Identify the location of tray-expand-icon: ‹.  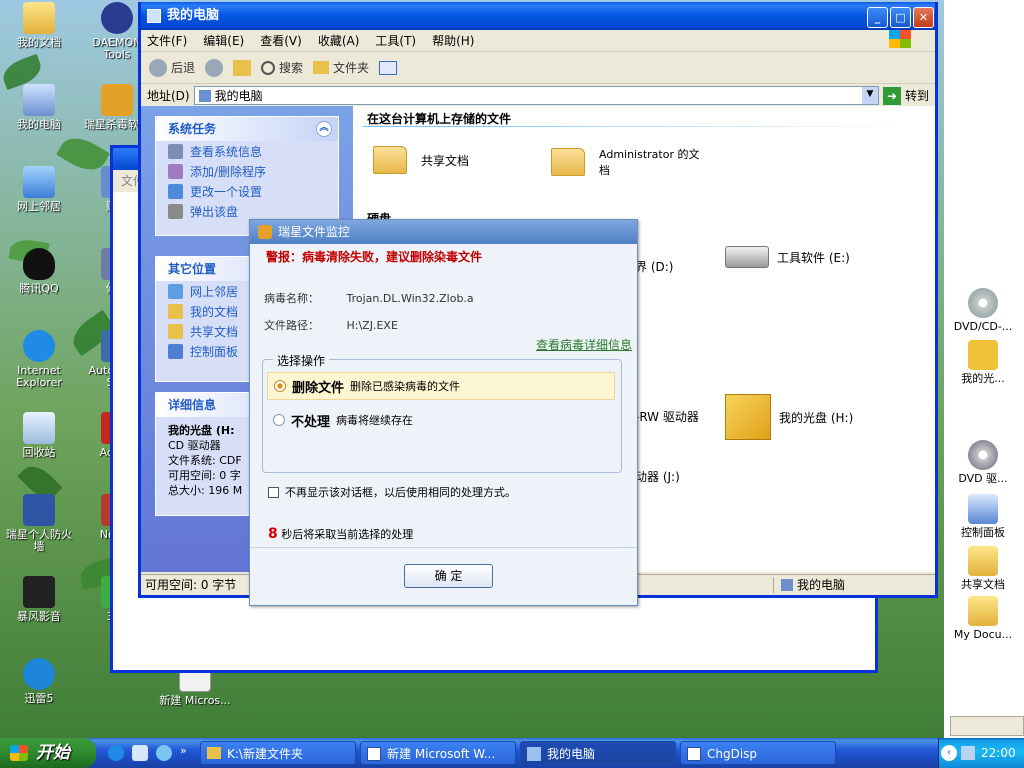
(949, 753).